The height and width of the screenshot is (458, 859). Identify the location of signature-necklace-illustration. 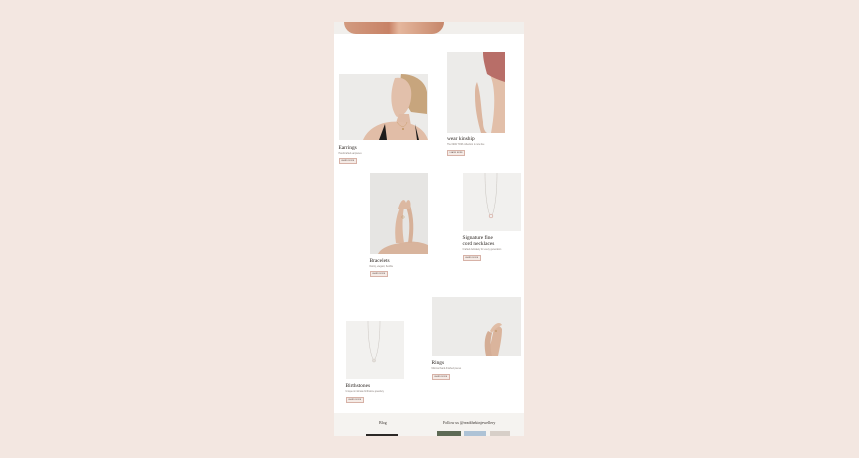
(491, 202).